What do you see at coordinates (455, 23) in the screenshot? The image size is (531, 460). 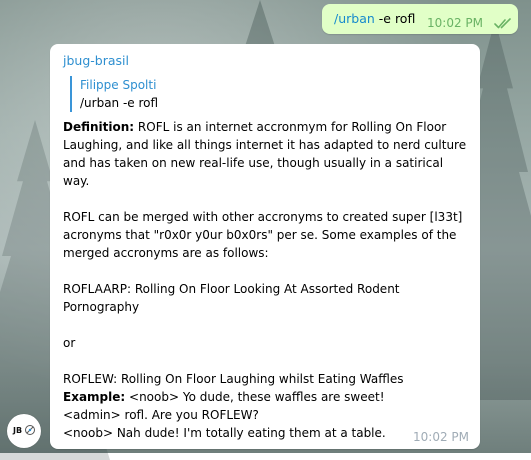 I see `outgoing-message-time: 10:02 PM` at bounding box center [455, 23].